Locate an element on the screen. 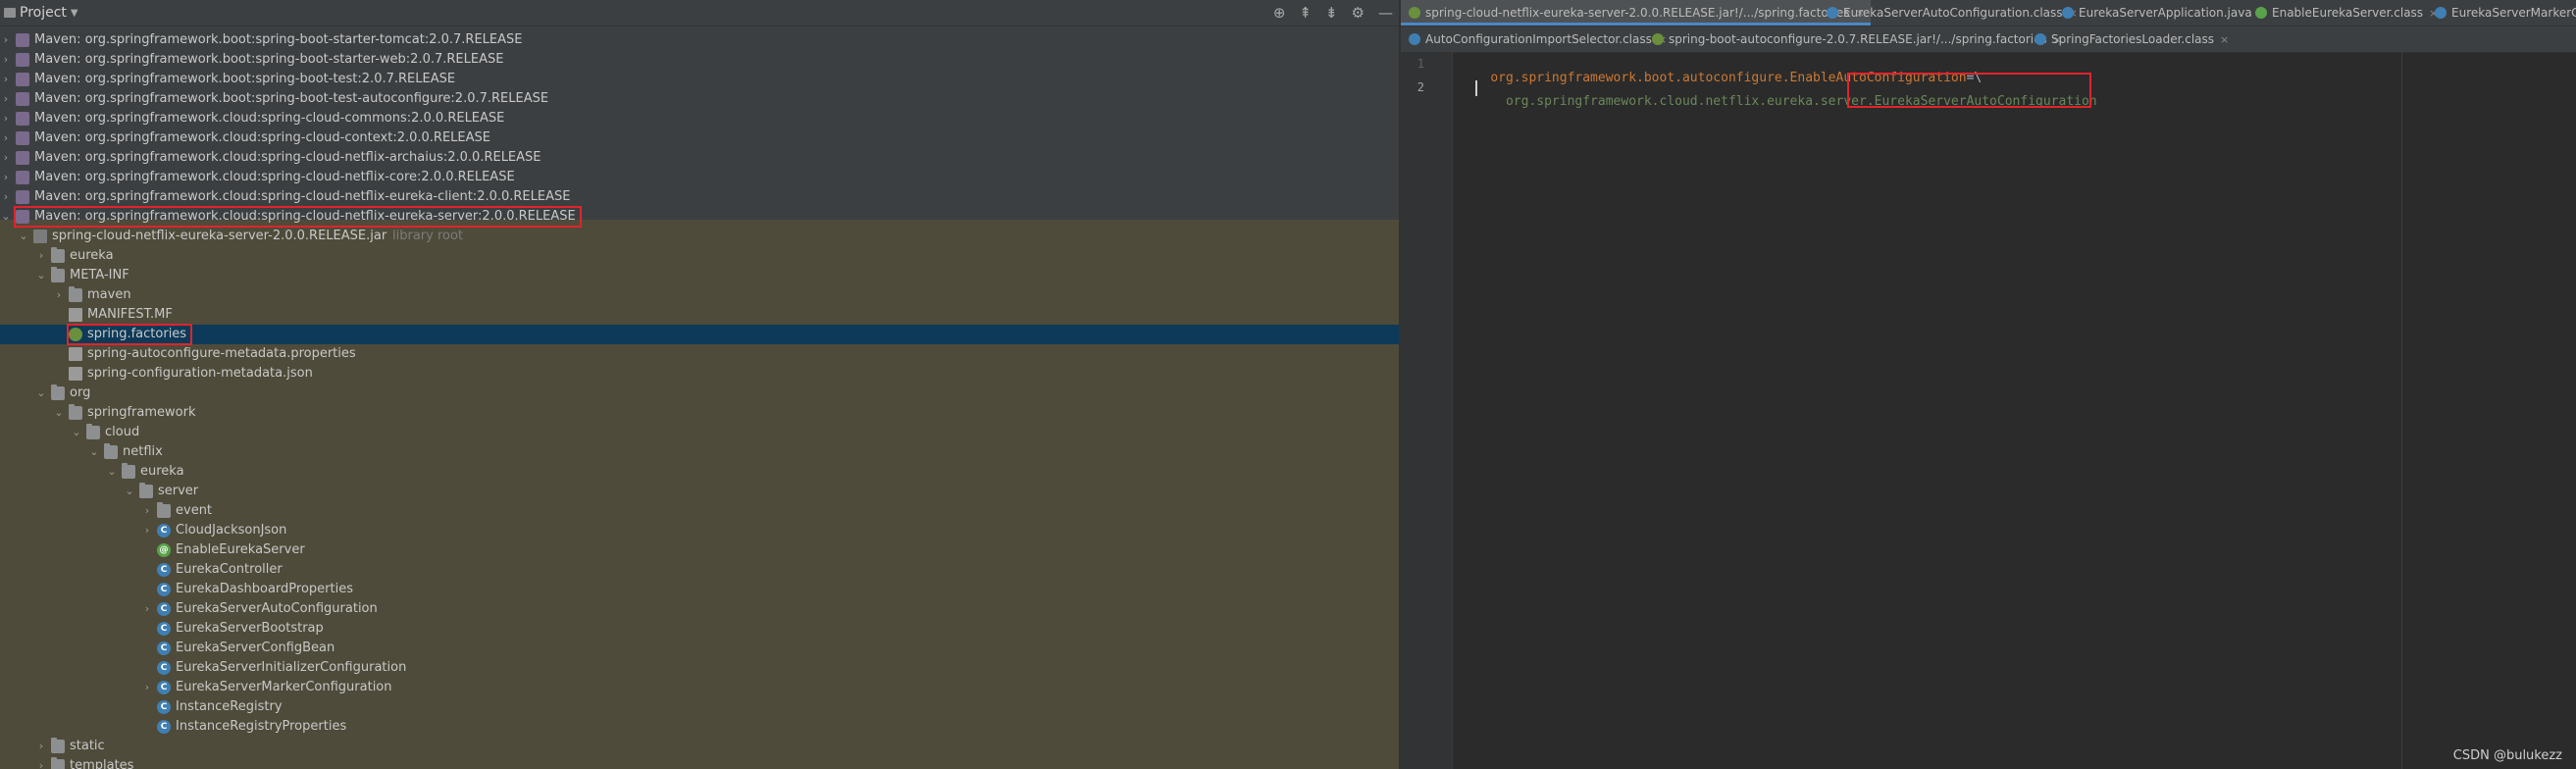 This screenshot has height=769, width=2576. tree-row: ⌄ org is located at coordinates (699, 393).